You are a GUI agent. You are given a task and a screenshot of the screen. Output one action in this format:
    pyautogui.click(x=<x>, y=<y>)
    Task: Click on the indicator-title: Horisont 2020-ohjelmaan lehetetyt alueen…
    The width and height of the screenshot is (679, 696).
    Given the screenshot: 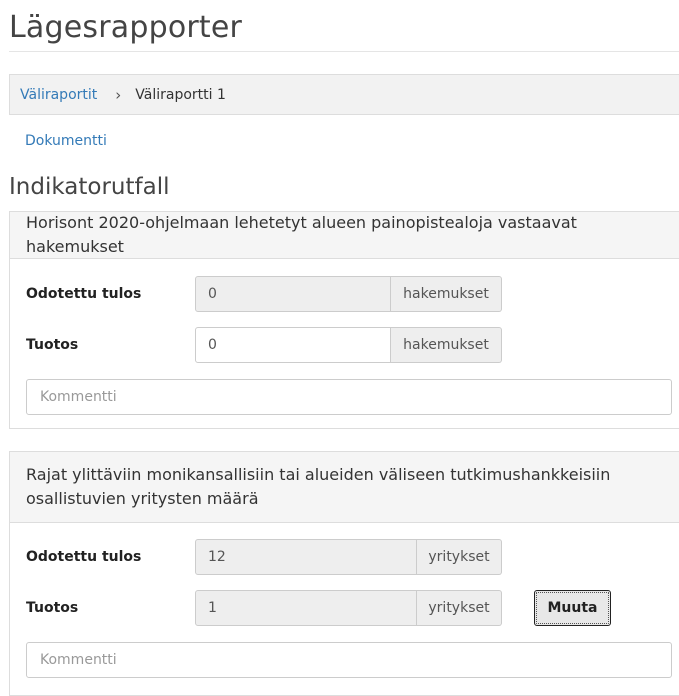 What is the action you would take?
    pyautogui.click(x=301, y=234)
    